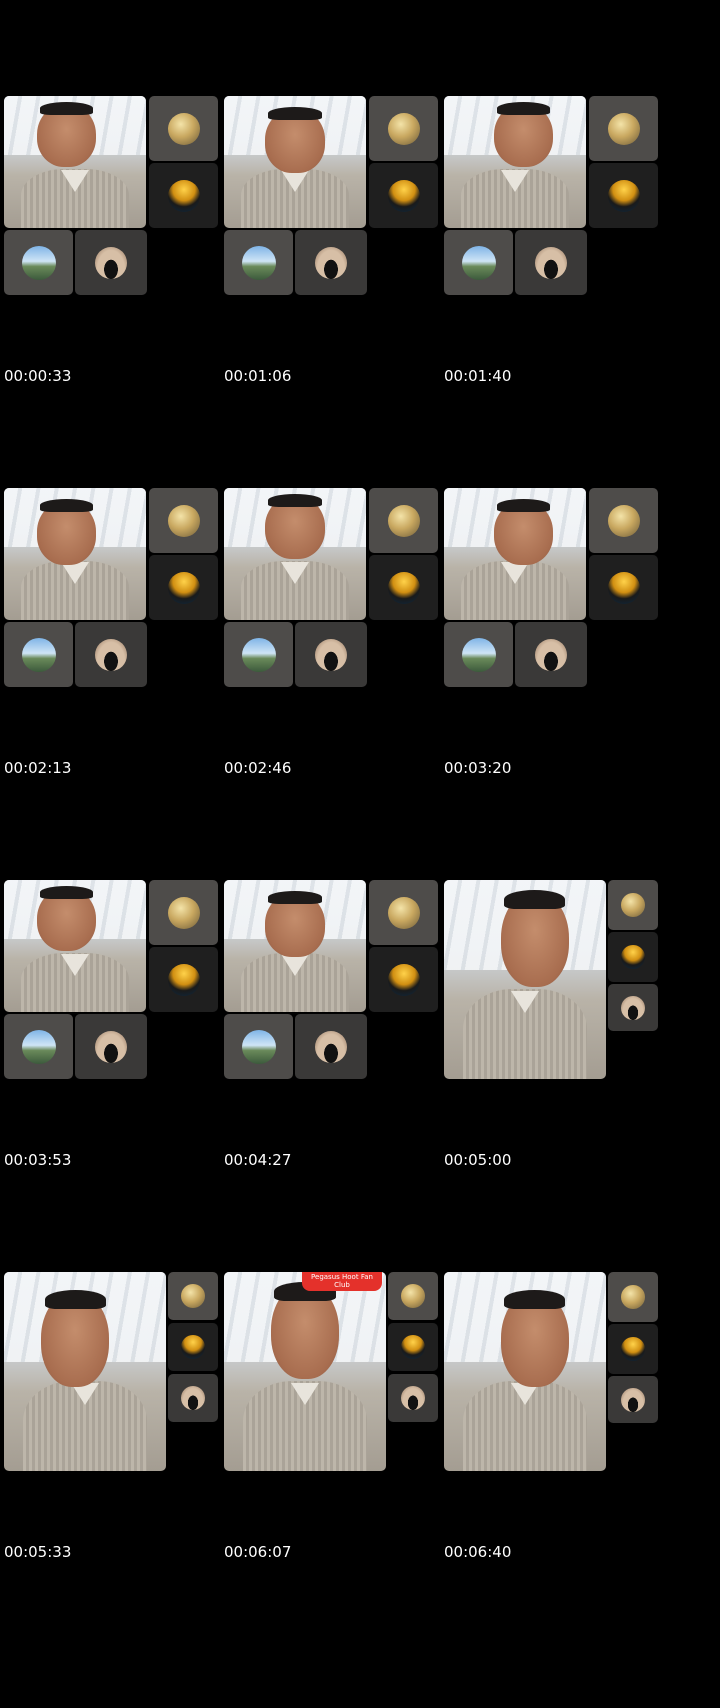 Image resolution: width=720 pixels, height=1708 pixels. I want to click on frame-timestamp: 00:01:06, so click(258, 376).